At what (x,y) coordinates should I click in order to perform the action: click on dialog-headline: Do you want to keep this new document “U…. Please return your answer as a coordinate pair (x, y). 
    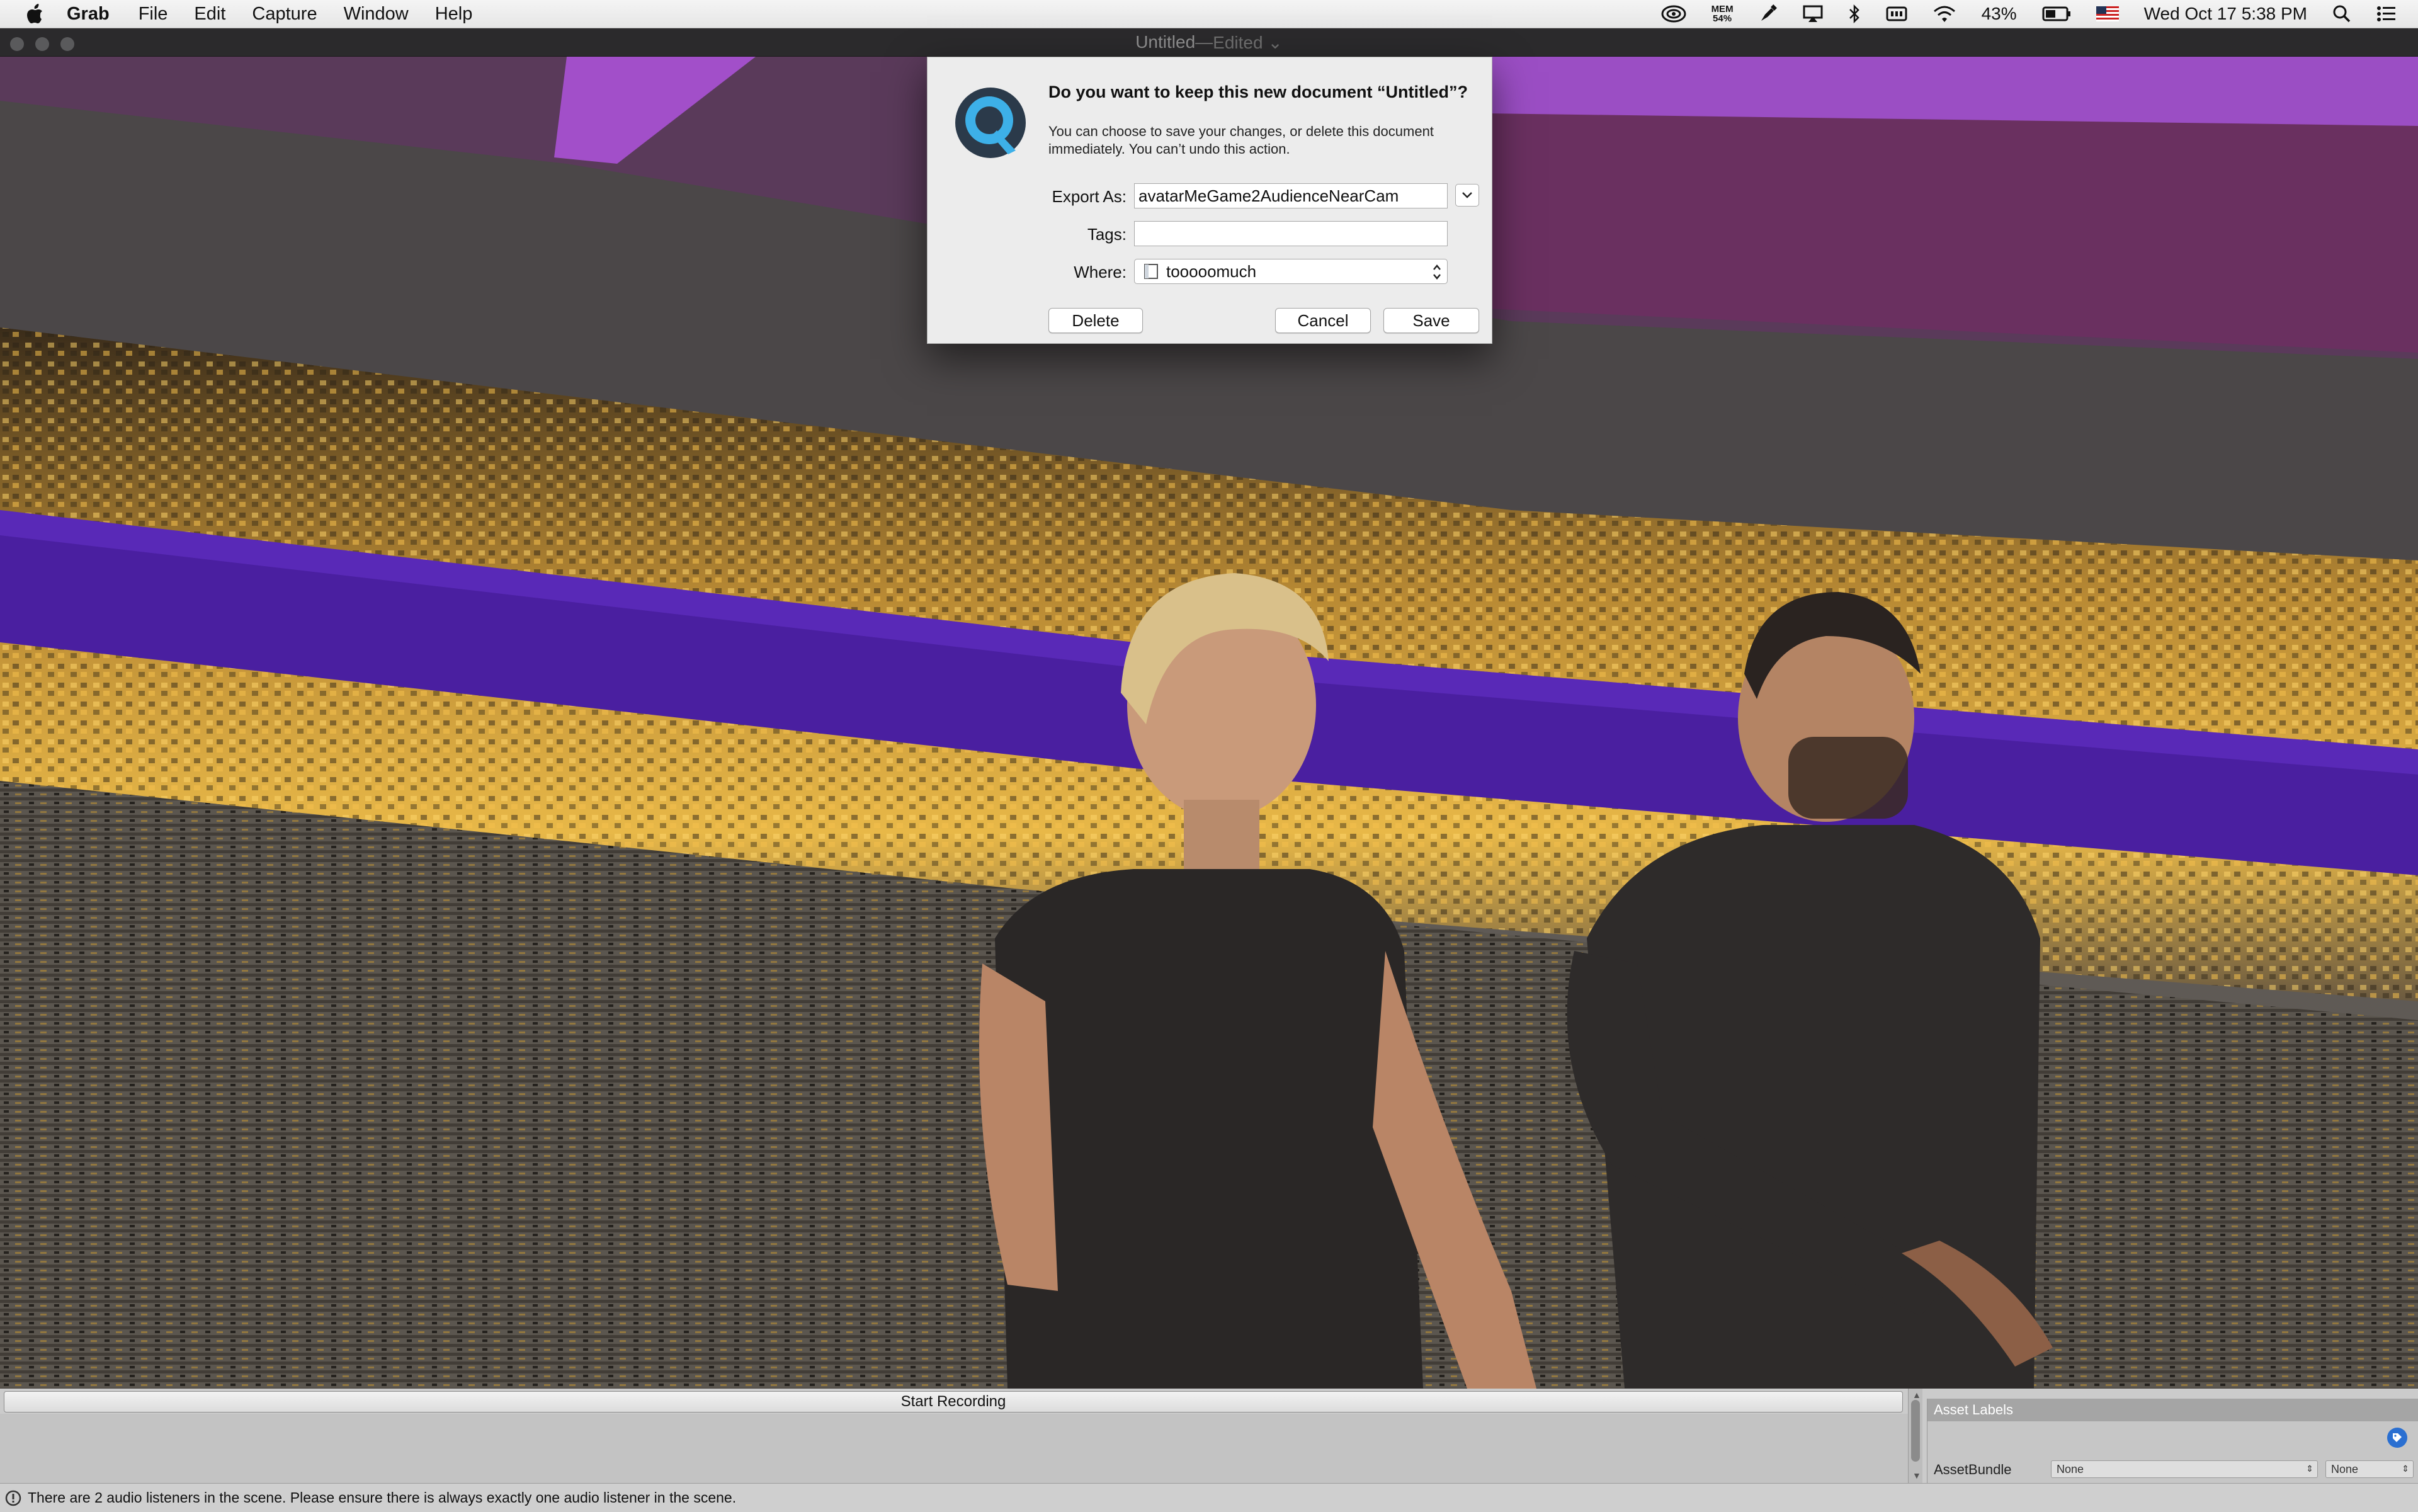
    Looking at the image, I should click on (1258, 92).